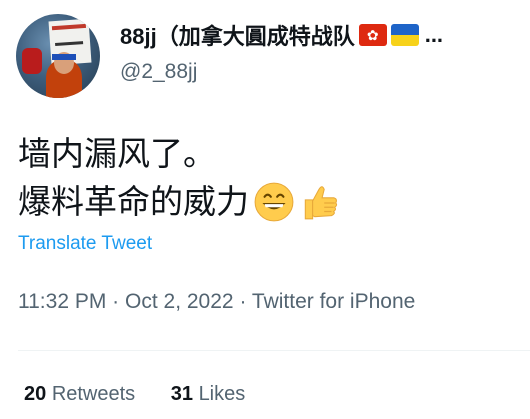 The height and width of the screenshot is (419, 530). I want to click on tweet-line-2: 爆料革命的威力, so click(268, 202).